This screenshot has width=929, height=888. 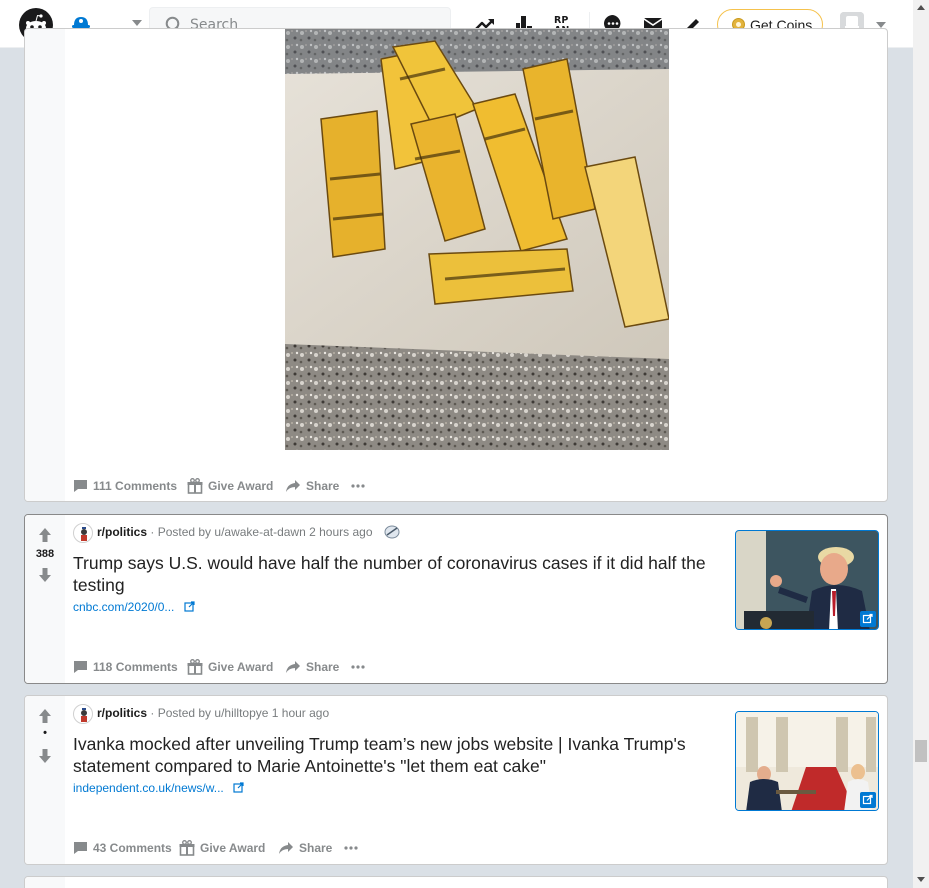 I want to click on vote-column: 388, so click(x=45, y=599).